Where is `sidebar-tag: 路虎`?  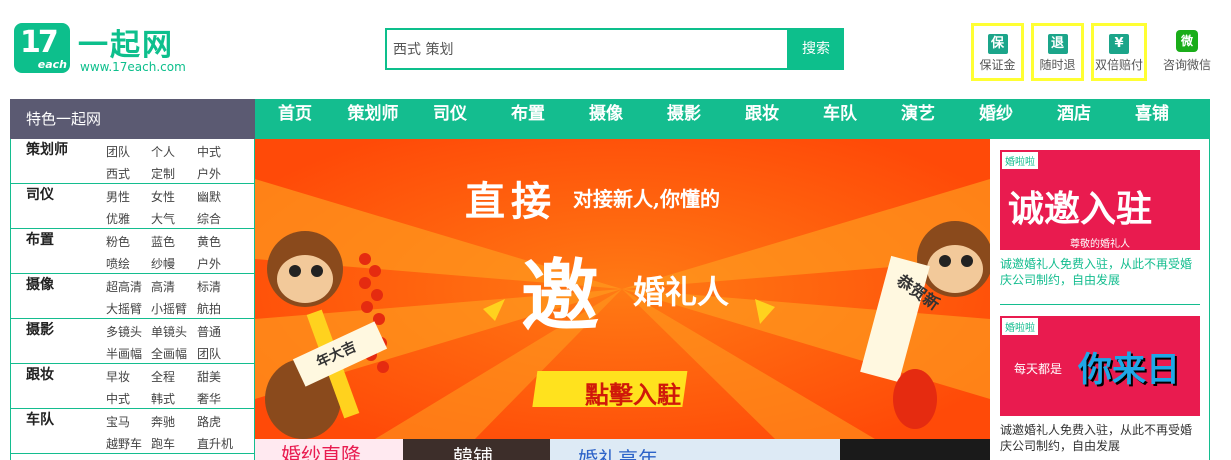
sidebar-tag: 路虎 is located at coordinates (209, 421).